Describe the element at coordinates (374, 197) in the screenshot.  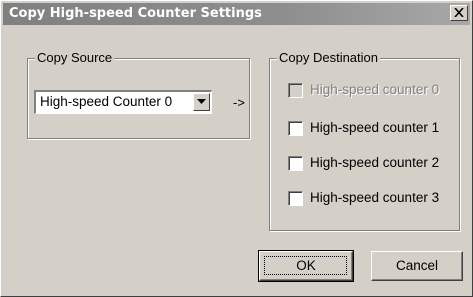
I see `counter-3-label: High-speed counter 3` at that location.